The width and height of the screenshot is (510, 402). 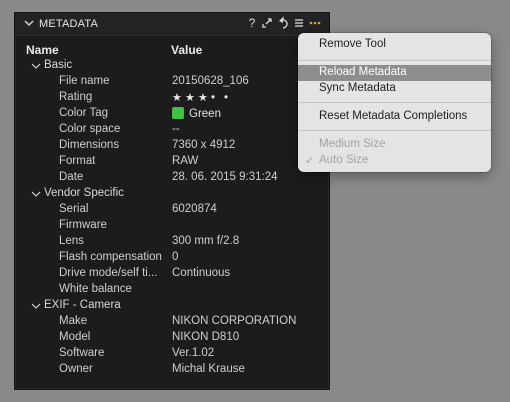 I want to click on group-exif-camera: EXIF - Camera, so click(x=172, y=306).